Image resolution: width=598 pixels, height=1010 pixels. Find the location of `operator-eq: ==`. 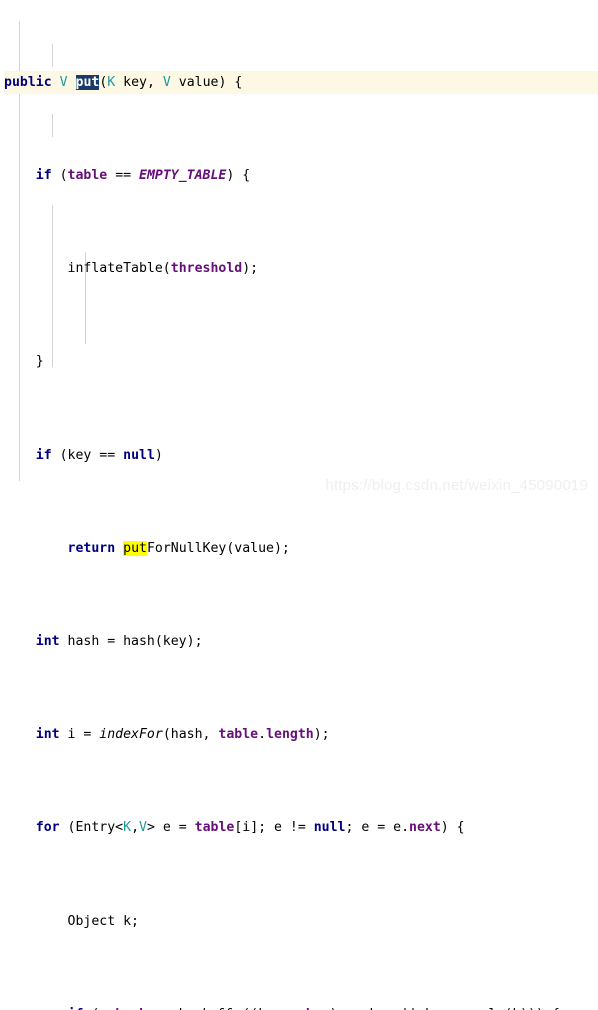

operator-eq: == is located at coordinates (123, 176).